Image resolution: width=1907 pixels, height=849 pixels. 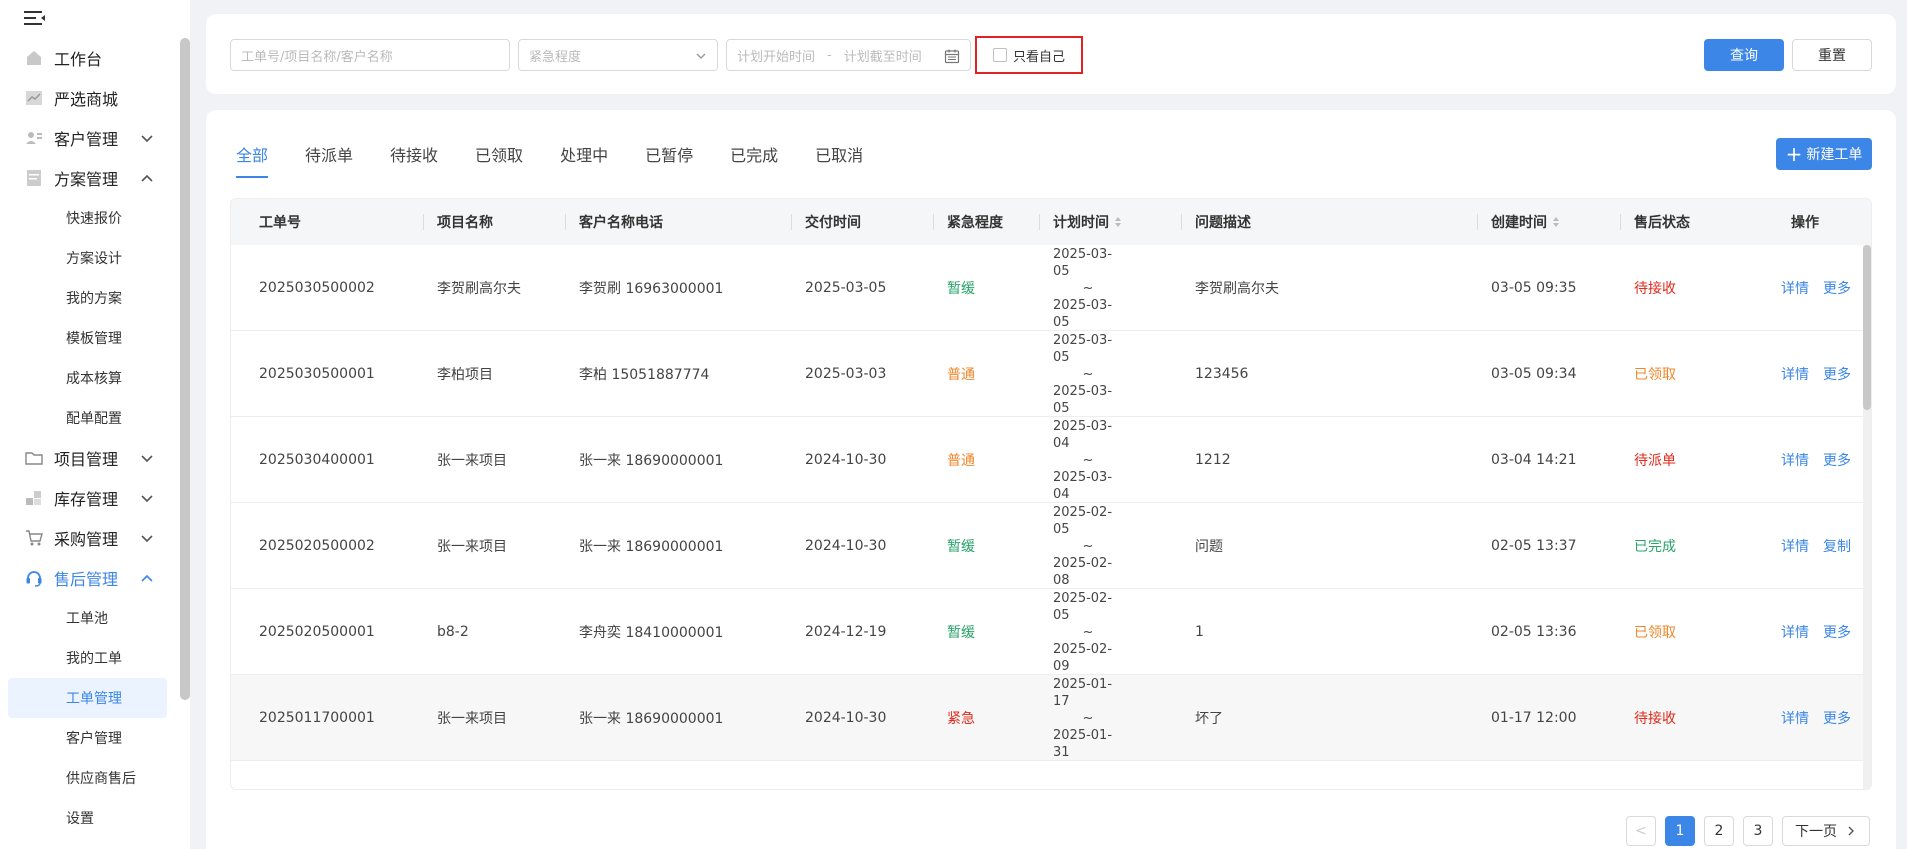 I want to click on keyword-search-input: 工单号/项目名称/客户名称, so click(x=370, y=55).